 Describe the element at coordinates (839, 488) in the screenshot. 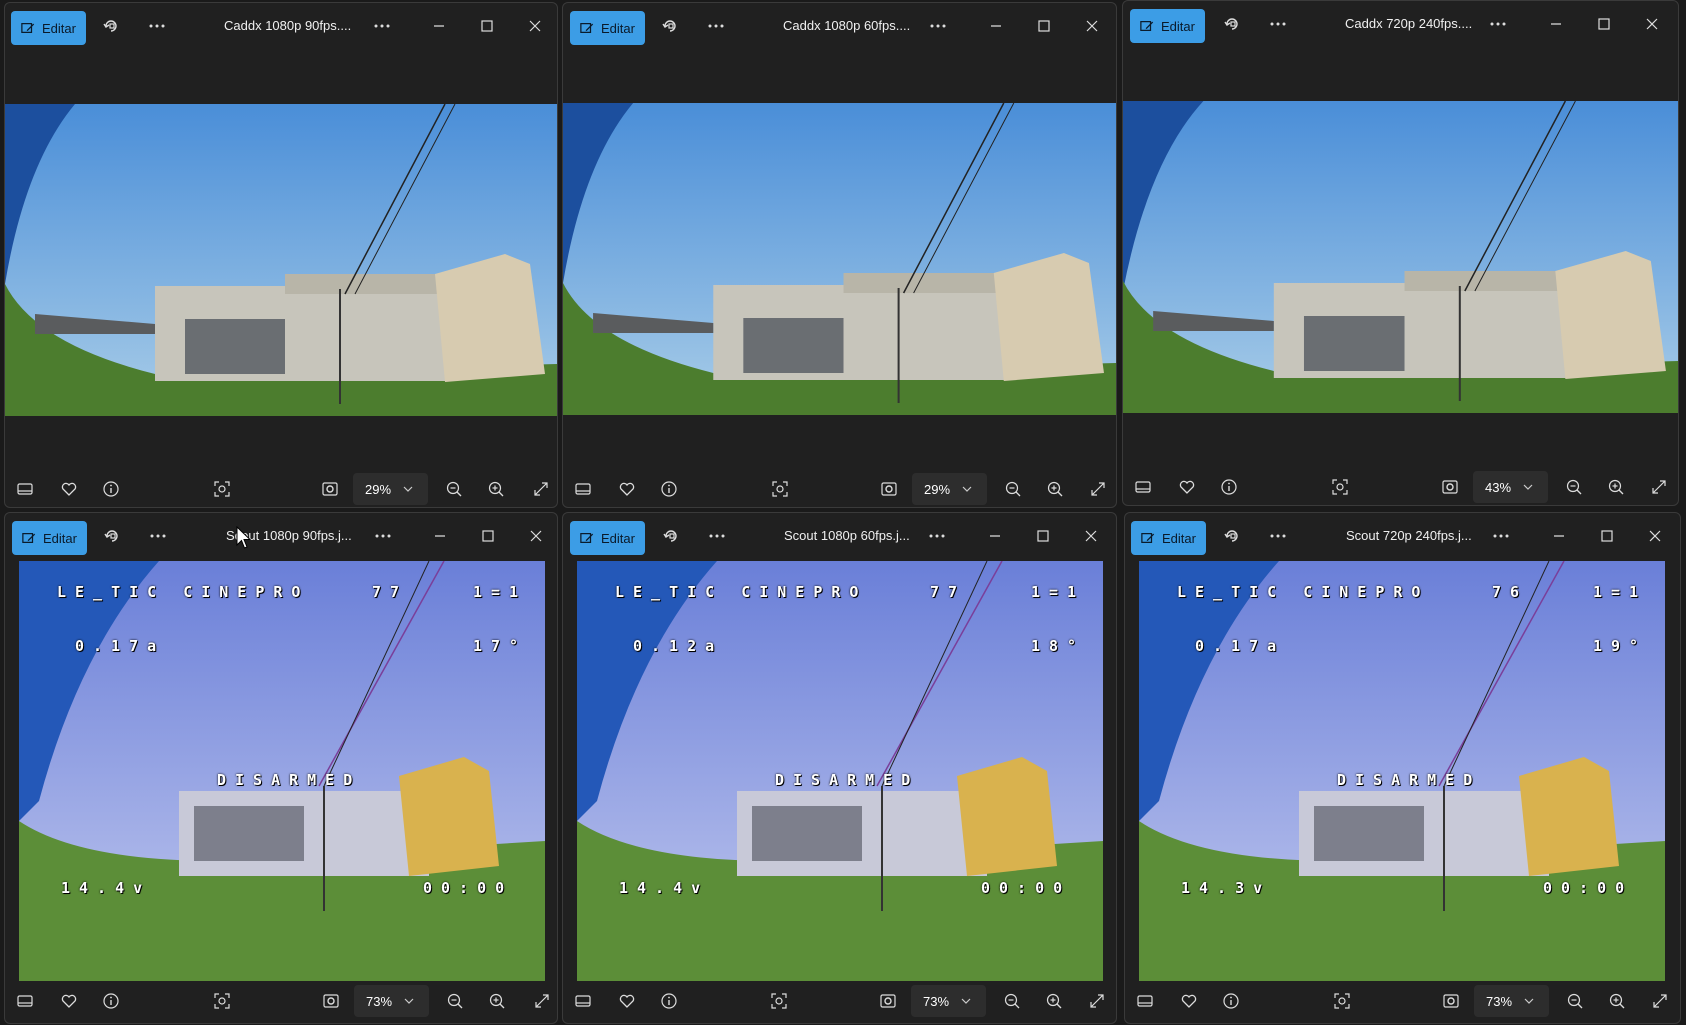

I see `bottom-toolbar: 29%` at that location.